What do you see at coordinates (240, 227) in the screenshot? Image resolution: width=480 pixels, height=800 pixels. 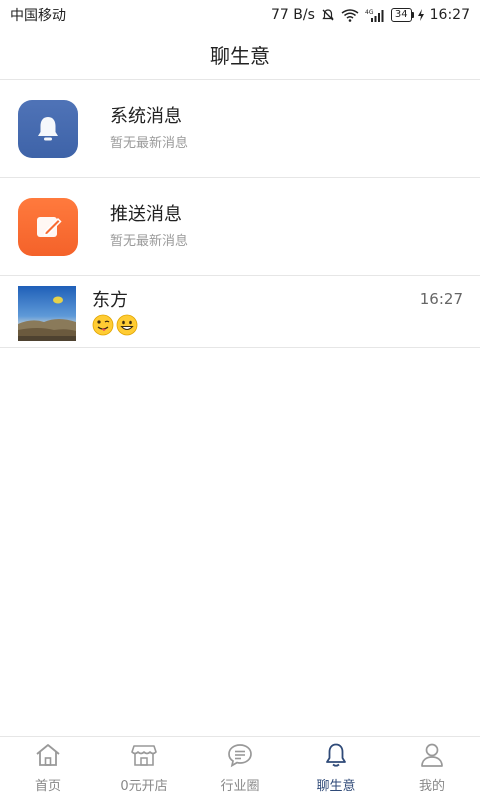 I see `push-messages-item: 推送消息 暂无最新消息` at bounding box center [240, 227].